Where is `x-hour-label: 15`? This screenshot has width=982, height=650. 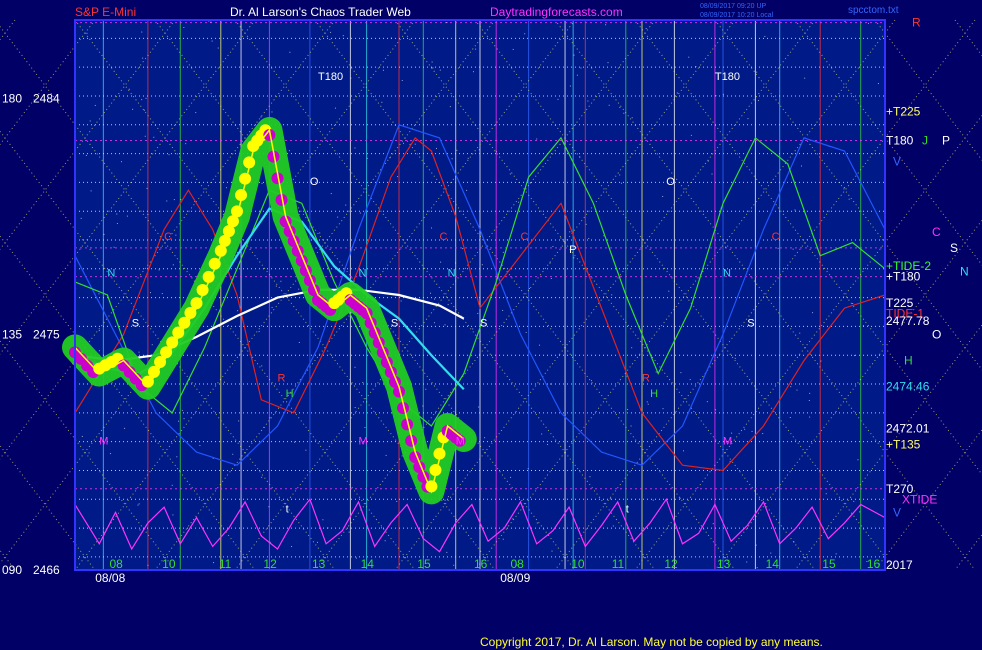
x-hour-label: 15 is located at coordinates (829, 564).